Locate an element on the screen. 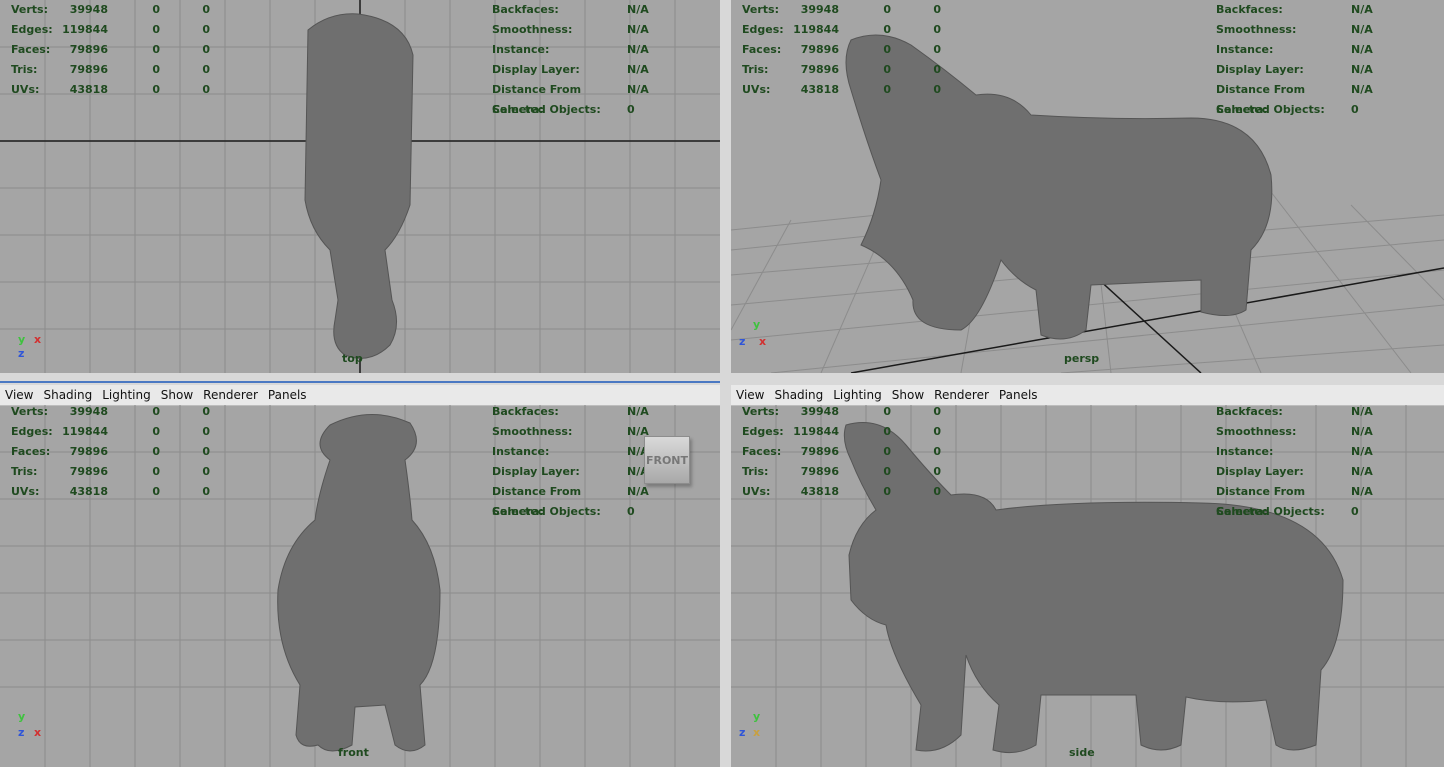  panel-divider-vertical is located at coordinates (725, 383).